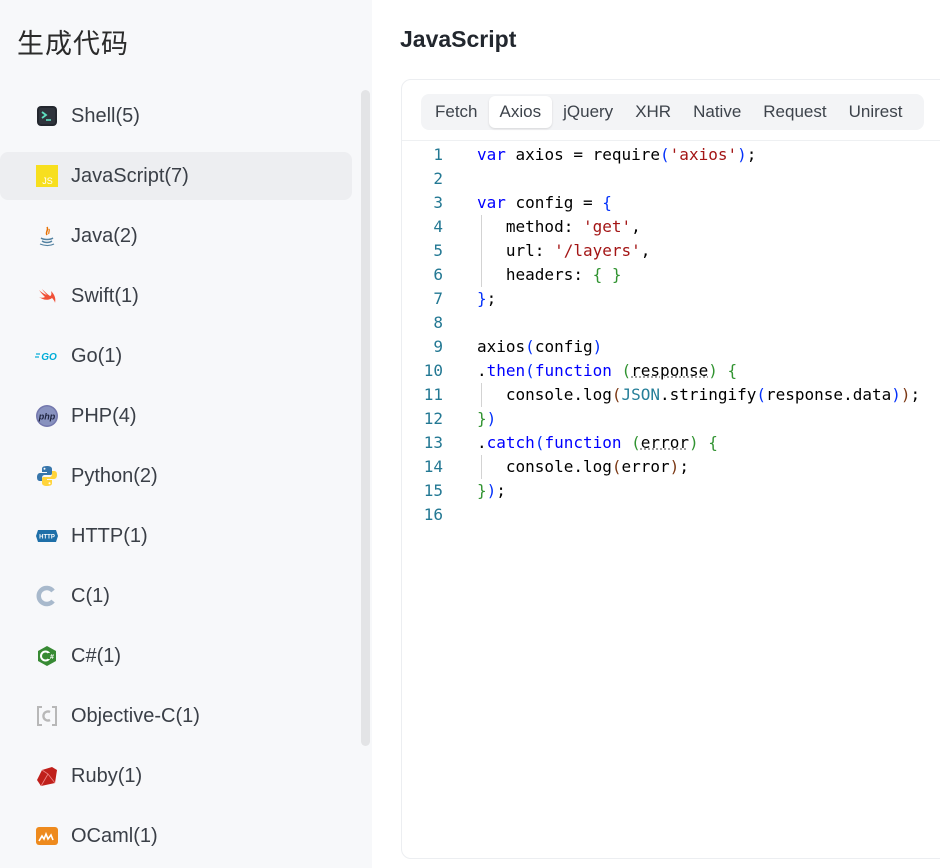 This screenshot has width=940, height=868. Describe the element at coordinates (47, 596) in the screenshot. I see `c-icon` at that location.